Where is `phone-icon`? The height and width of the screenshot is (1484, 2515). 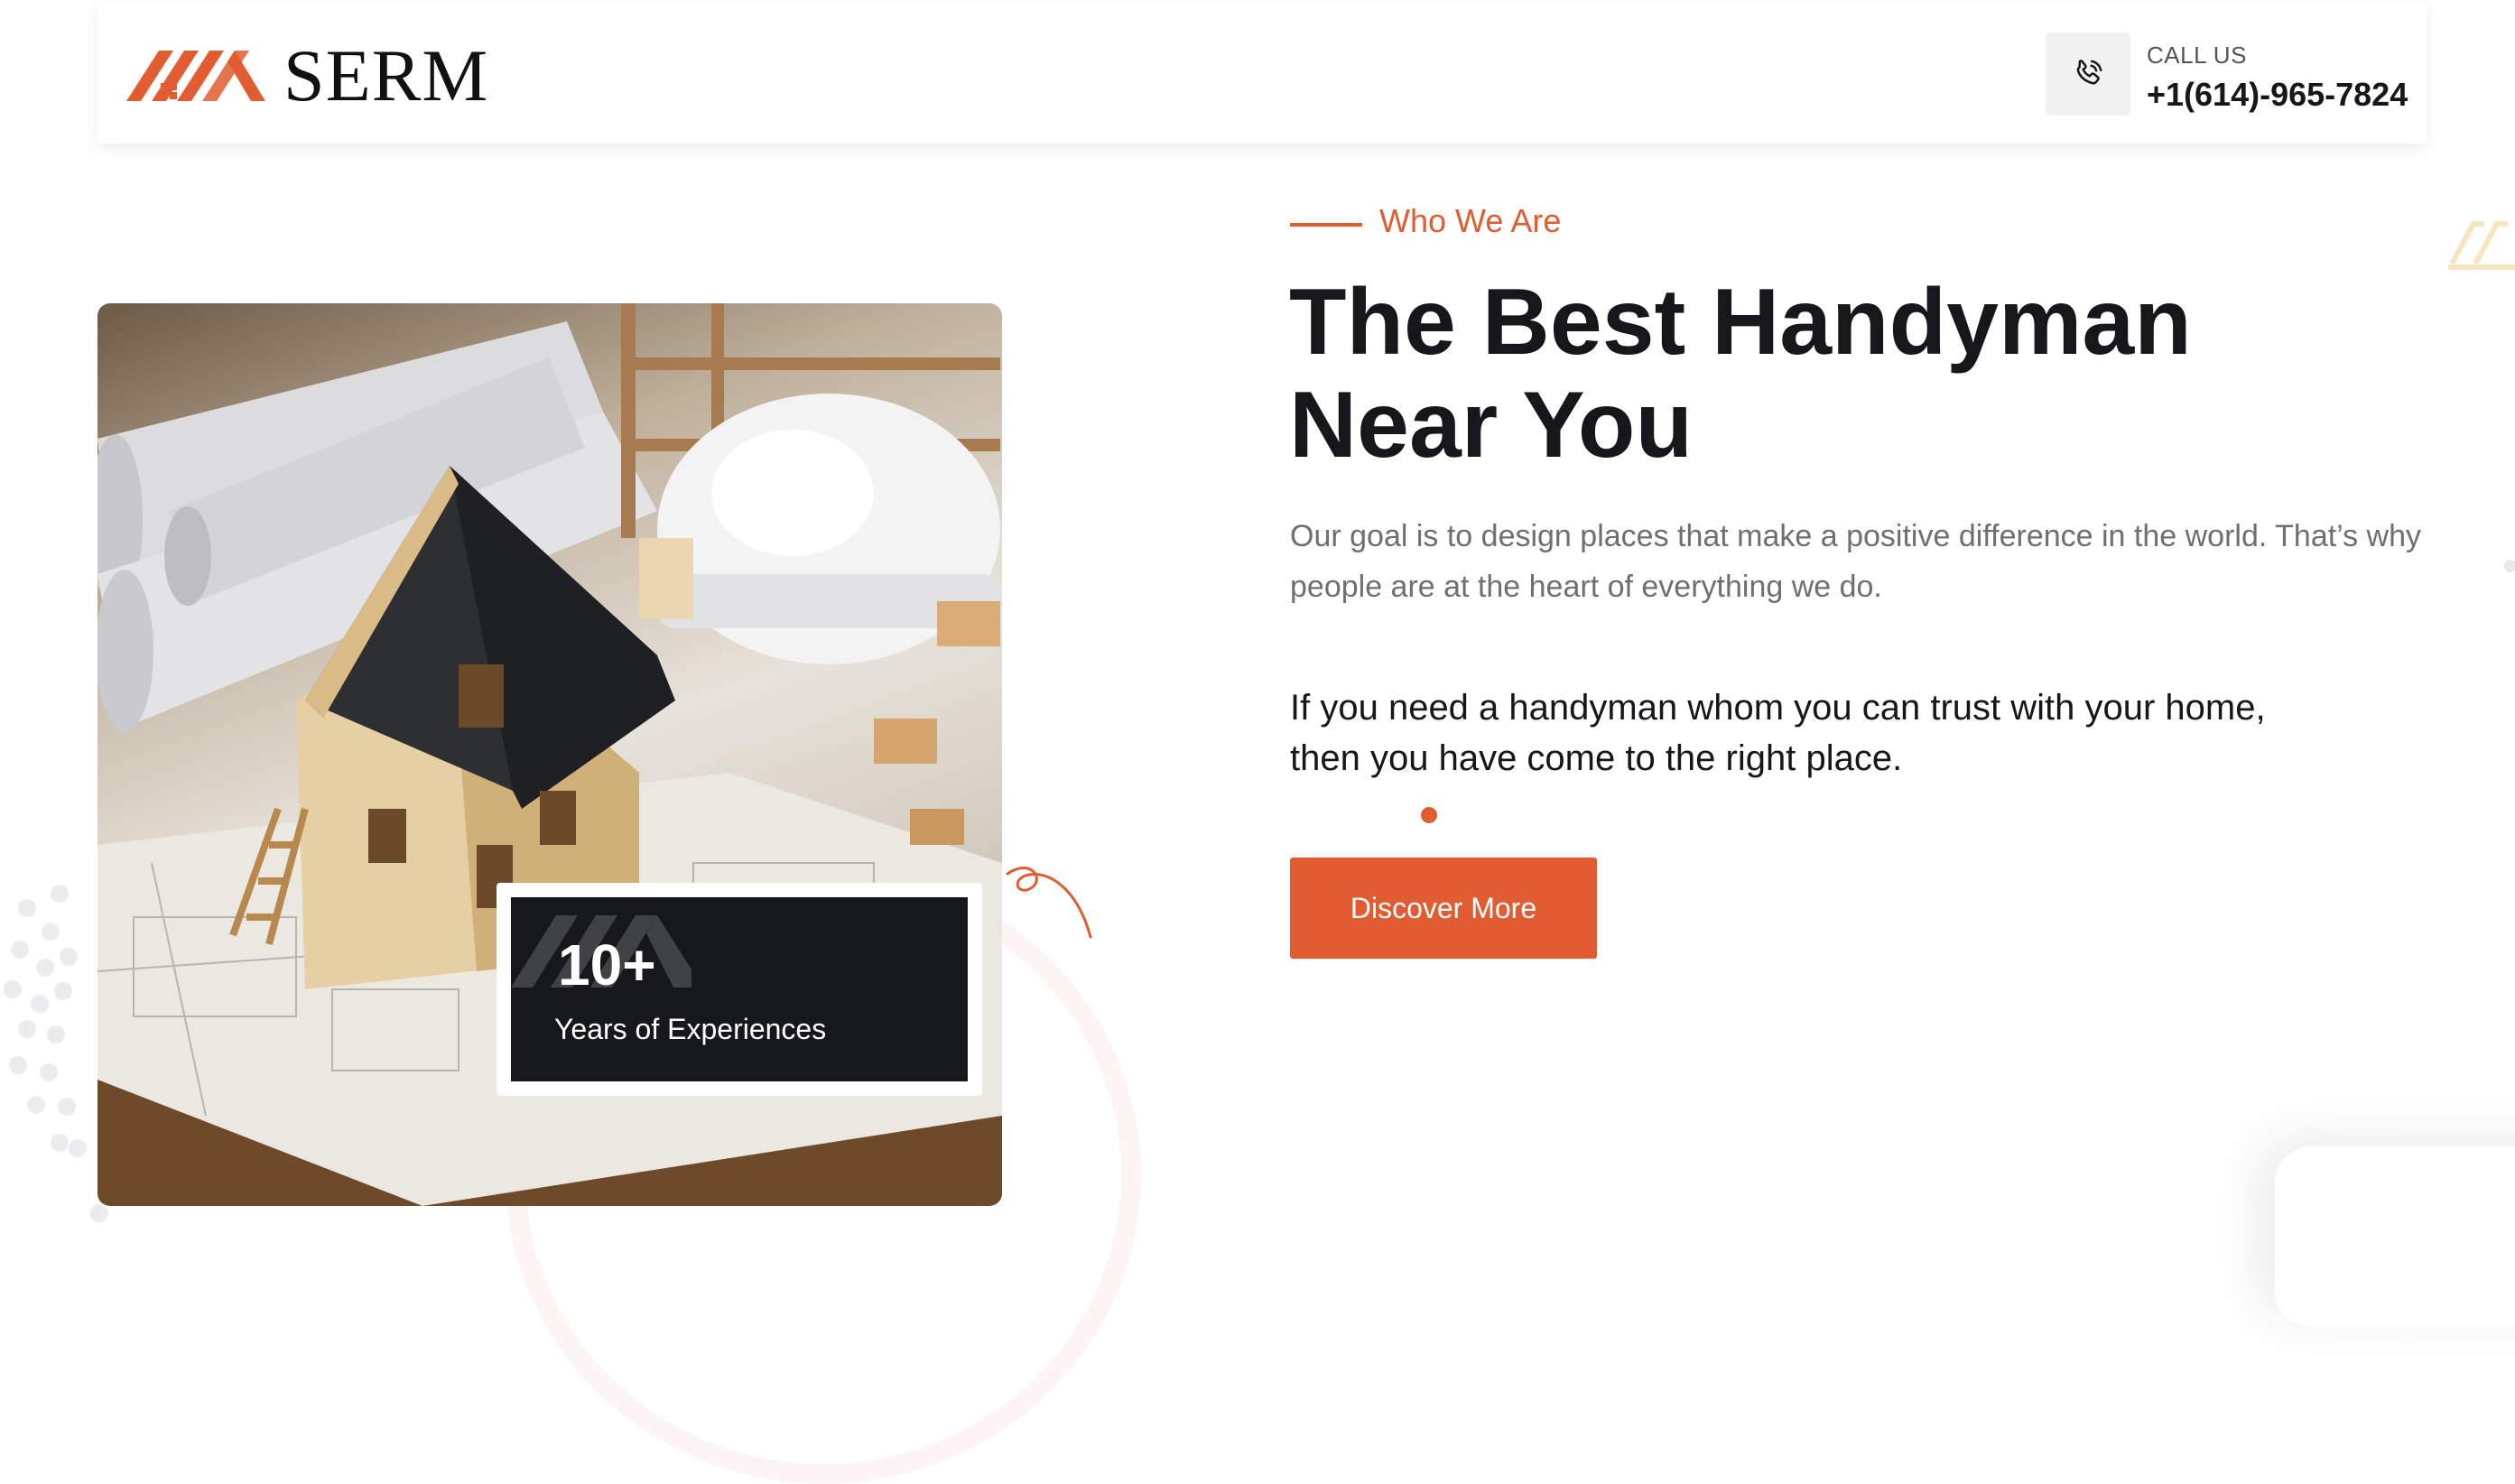
phone-icon is located at coordinates (2089, 73).